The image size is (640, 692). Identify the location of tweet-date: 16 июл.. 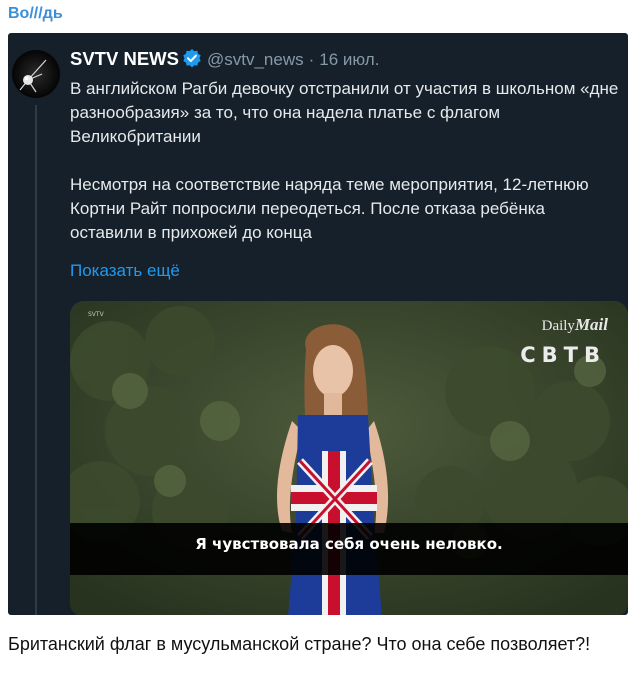
(349, 59).